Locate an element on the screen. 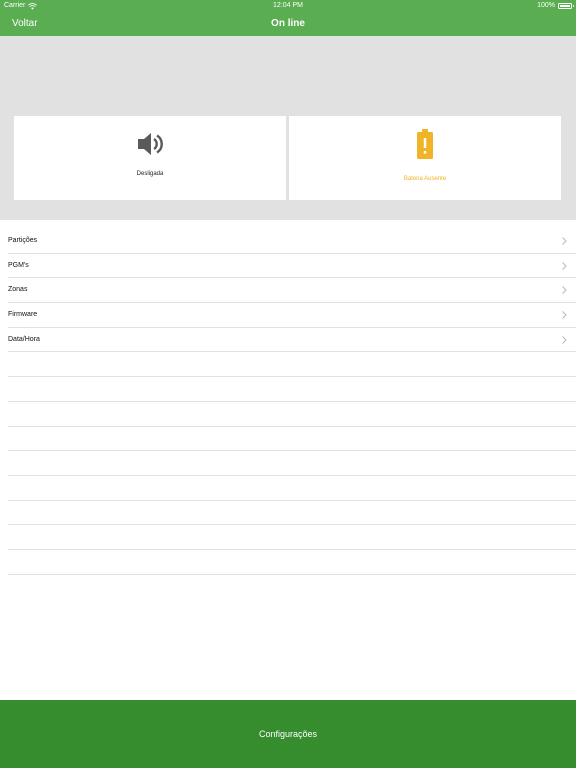  menu-item-label: Zonas is located at coordinates (18, 290).